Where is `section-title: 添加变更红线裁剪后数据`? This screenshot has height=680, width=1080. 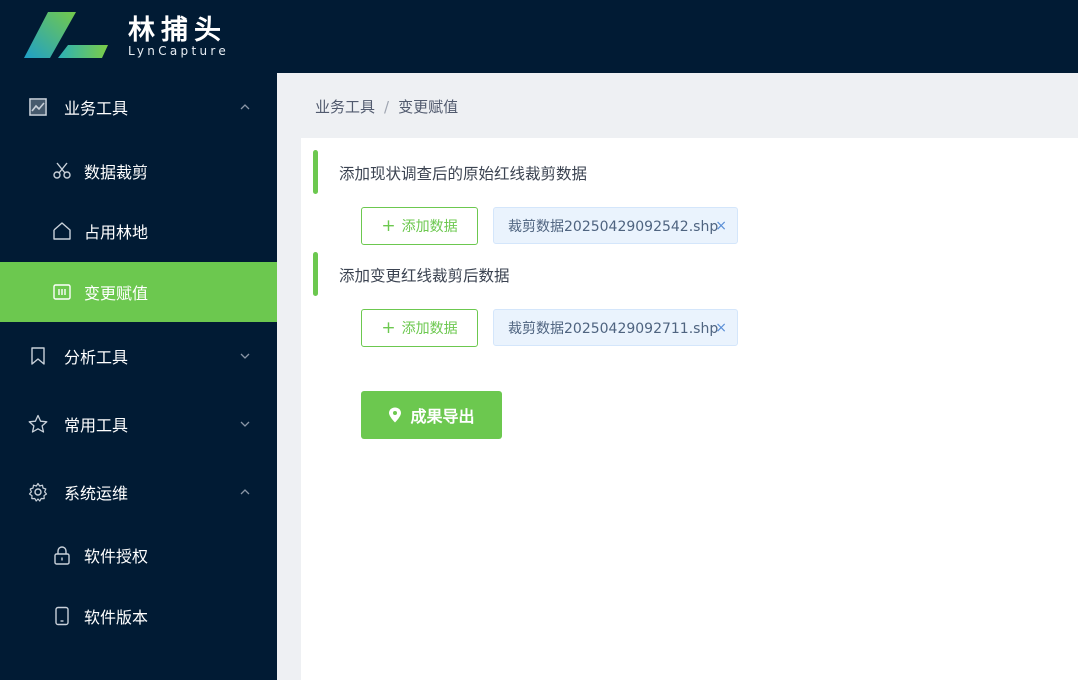 section-title: 添加变更红线裁剪后数据 is located at coordinates (424, 276).